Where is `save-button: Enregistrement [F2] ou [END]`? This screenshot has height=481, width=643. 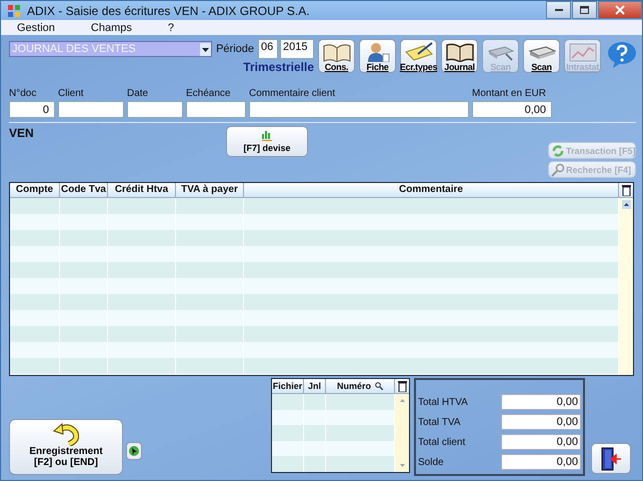 save-button: Enregistrement [F2] ou [END] is located at coordinates (66, 447).